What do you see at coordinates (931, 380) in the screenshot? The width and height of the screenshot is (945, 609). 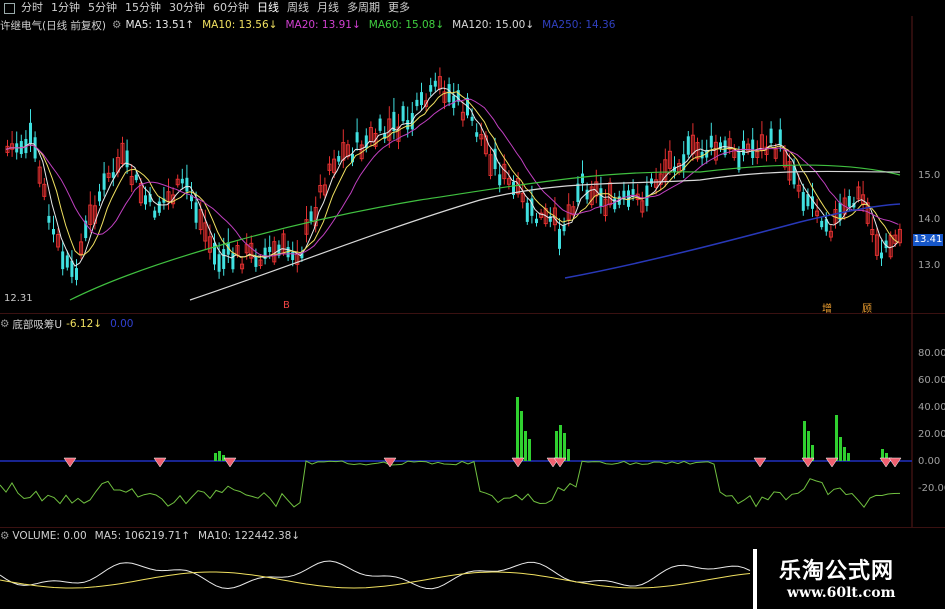 I see `indicator-axis-label: 60.00` at bounding box center [931, 380].